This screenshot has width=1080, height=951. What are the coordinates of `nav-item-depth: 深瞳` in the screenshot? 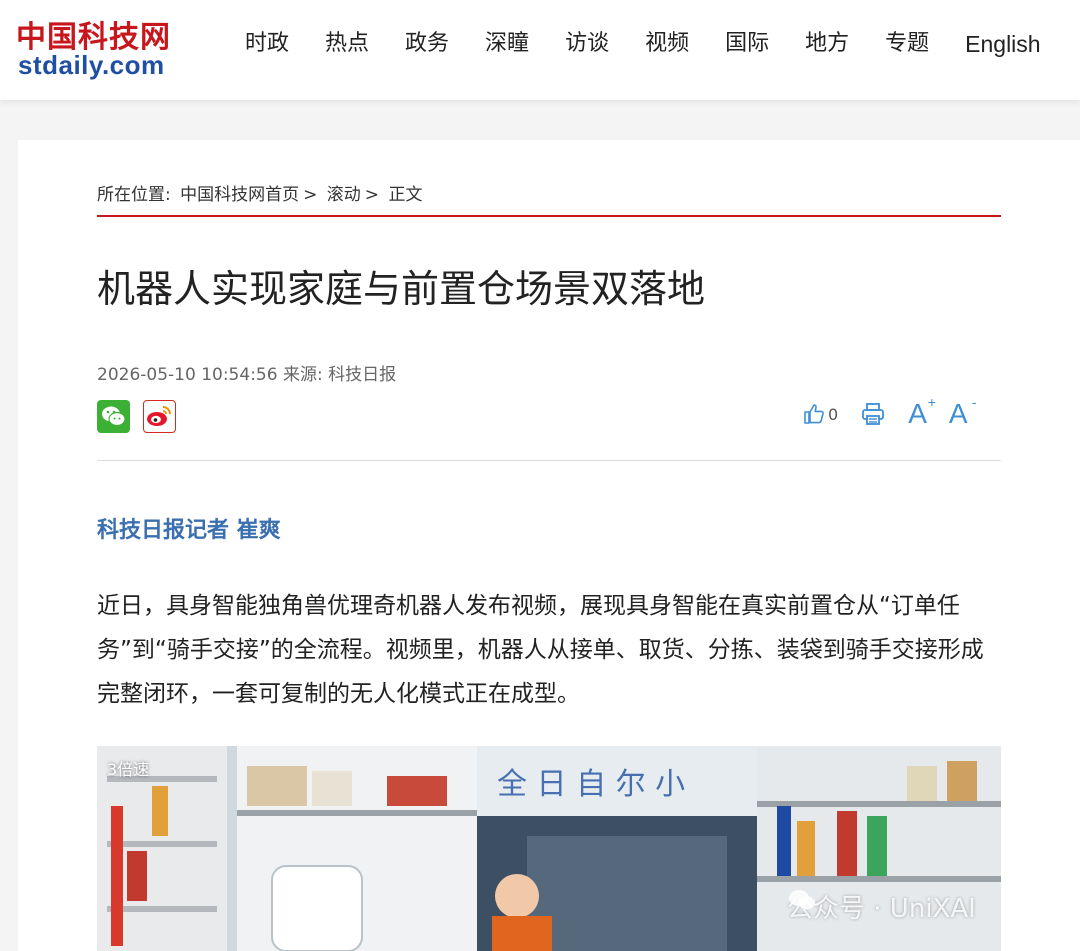 It's located at (507, 44).